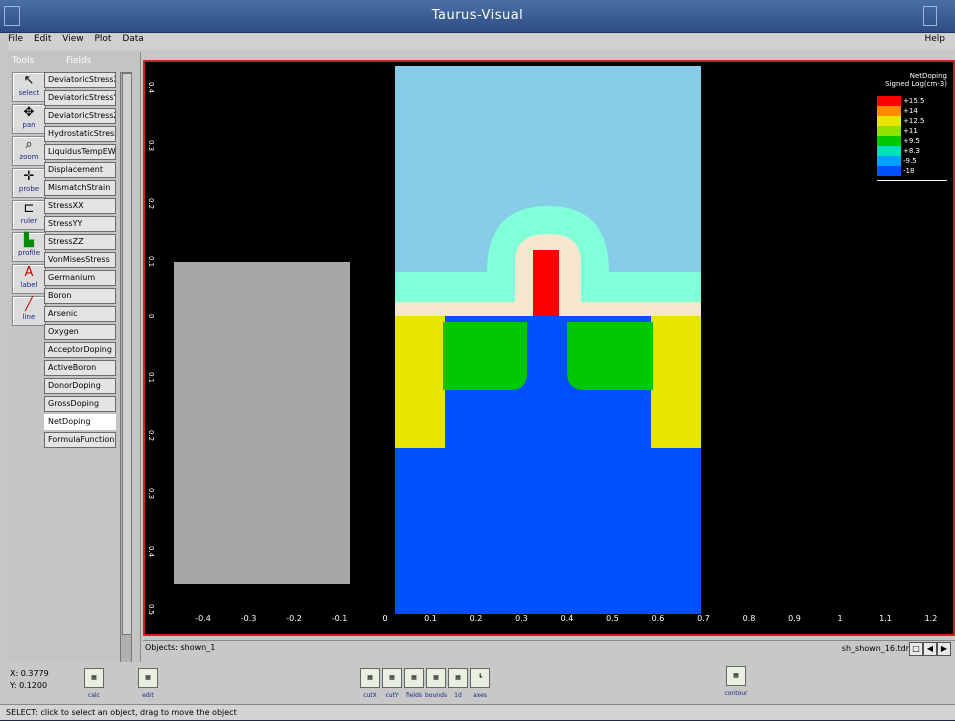 The height and width of the screenshot is (721, 955). I want to click on menu-edit: Edit, so click(42, 39).